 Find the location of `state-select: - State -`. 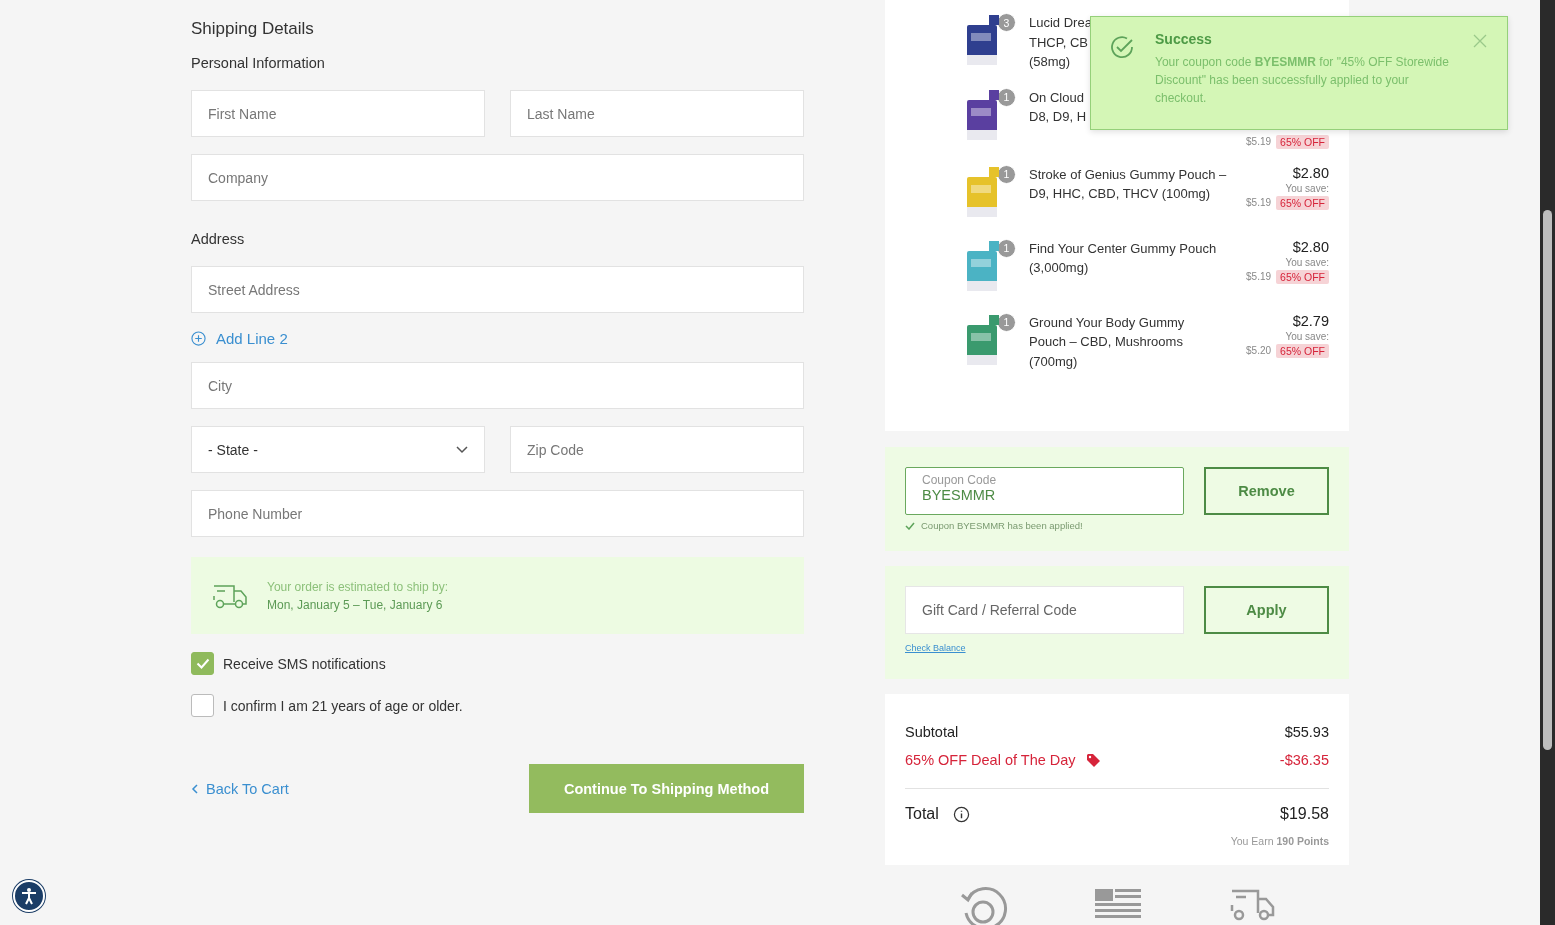

state-select: - State - is located at coordinates (338, 449).